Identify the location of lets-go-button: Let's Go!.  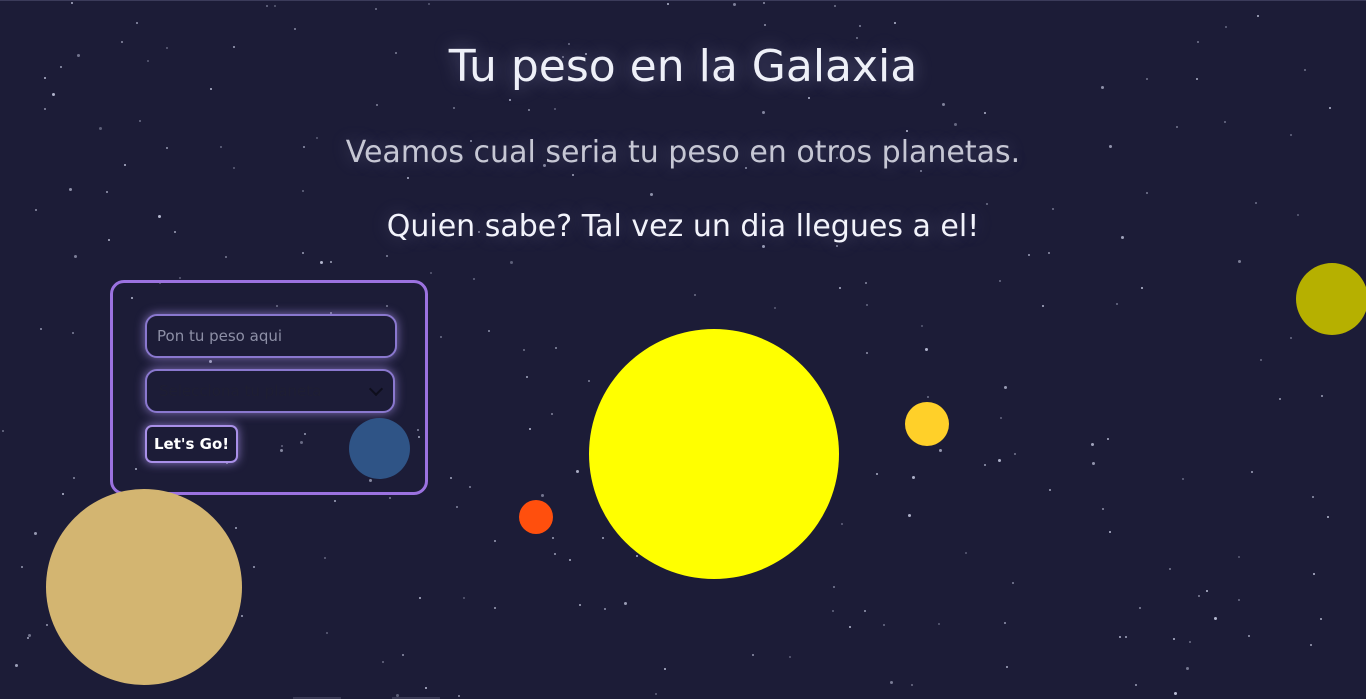
(192, 444).